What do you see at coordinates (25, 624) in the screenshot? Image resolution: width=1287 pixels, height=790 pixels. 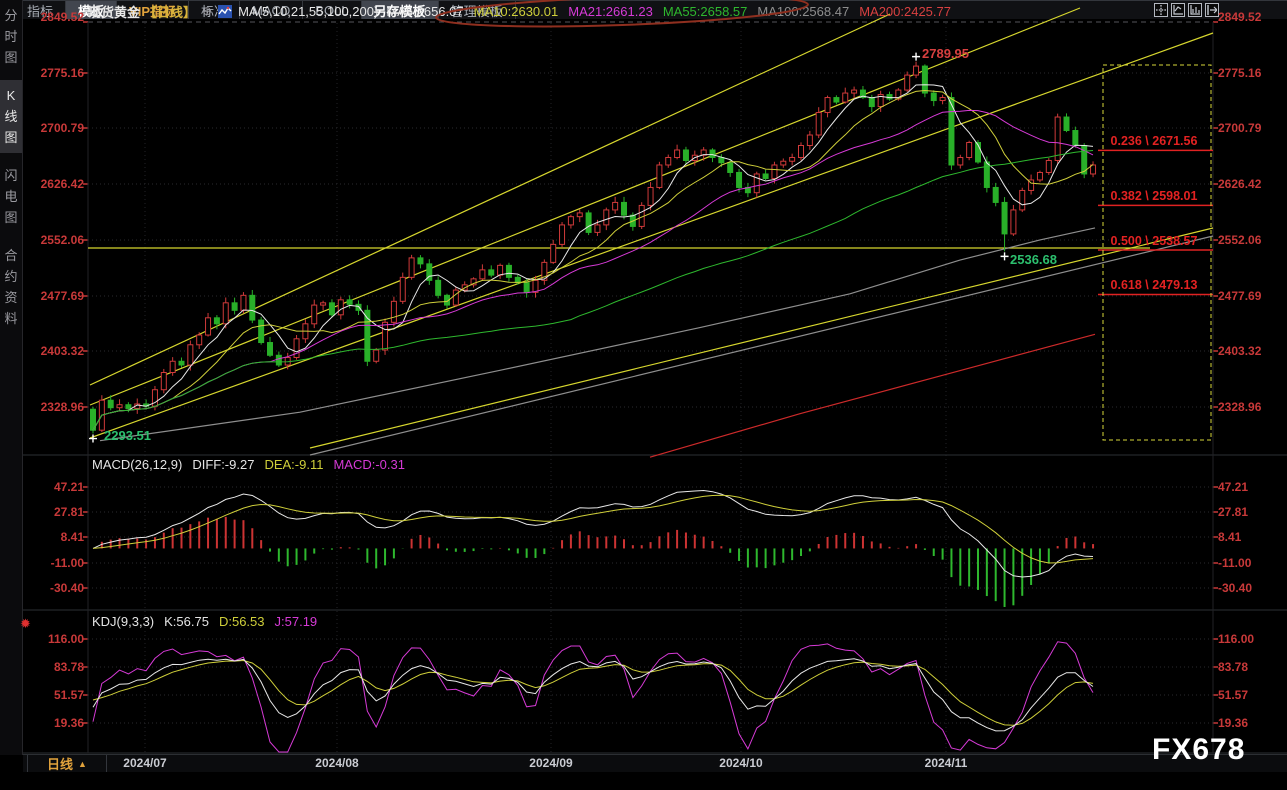 I see `alert-icon: ✹` at bounding box center [25, 624].